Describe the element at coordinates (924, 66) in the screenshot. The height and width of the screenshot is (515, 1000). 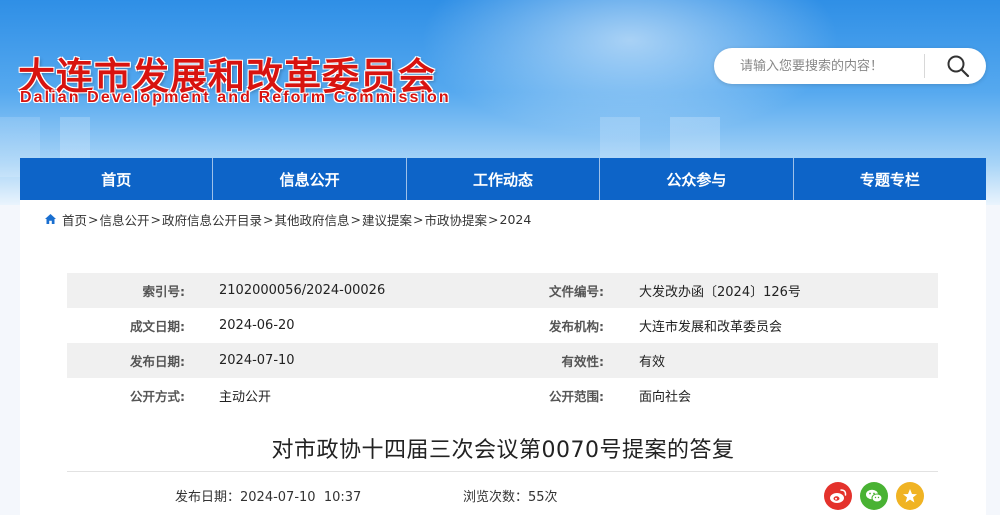
I see `search-divider` at that location.